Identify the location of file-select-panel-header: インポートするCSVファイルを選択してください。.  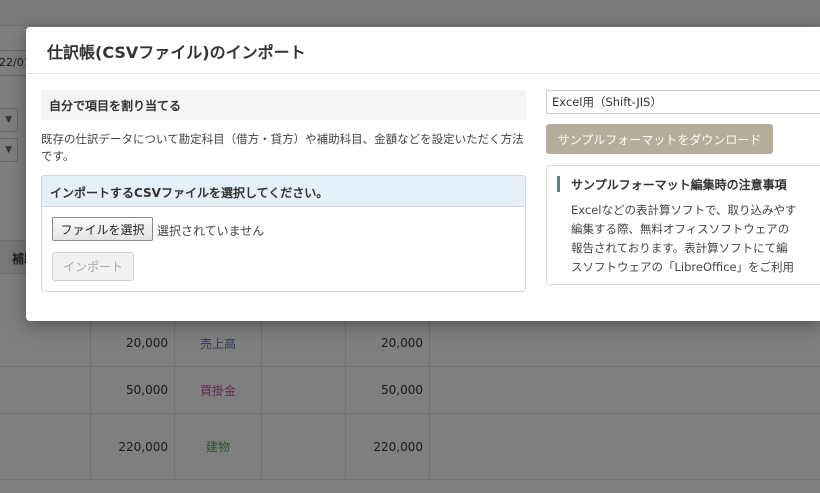
(283, 191).